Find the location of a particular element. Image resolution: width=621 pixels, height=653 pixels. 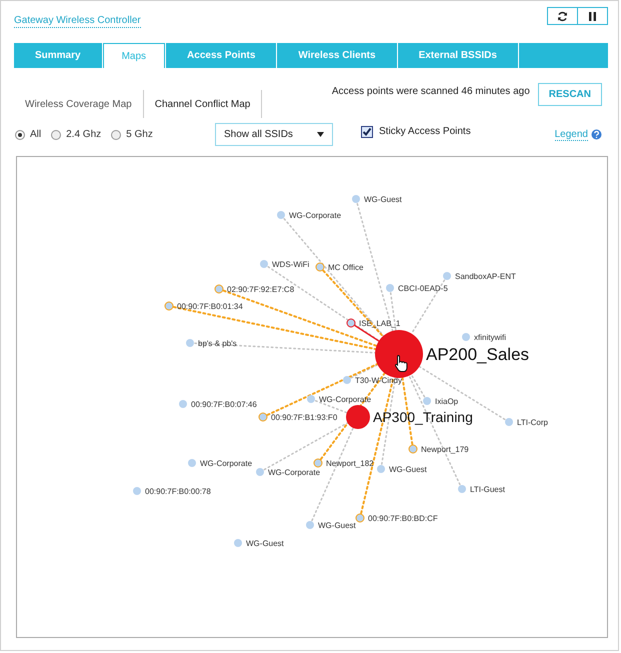

network-label: Newport_182 is located at coordinates (350, 463).